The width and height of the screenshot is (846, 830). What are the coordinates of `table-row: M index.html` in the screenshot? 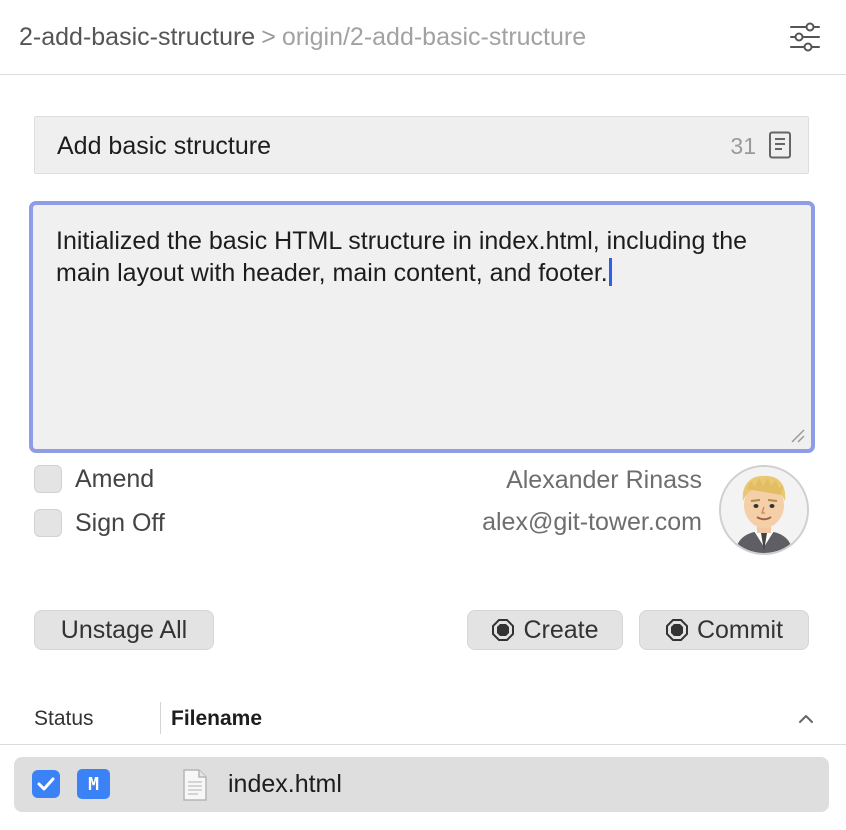 It's located at (421, 784).